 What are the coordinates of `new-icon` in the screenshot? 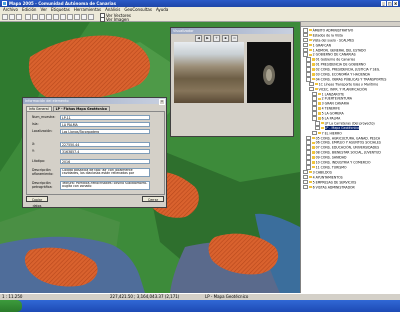 It's located at (5, 17).